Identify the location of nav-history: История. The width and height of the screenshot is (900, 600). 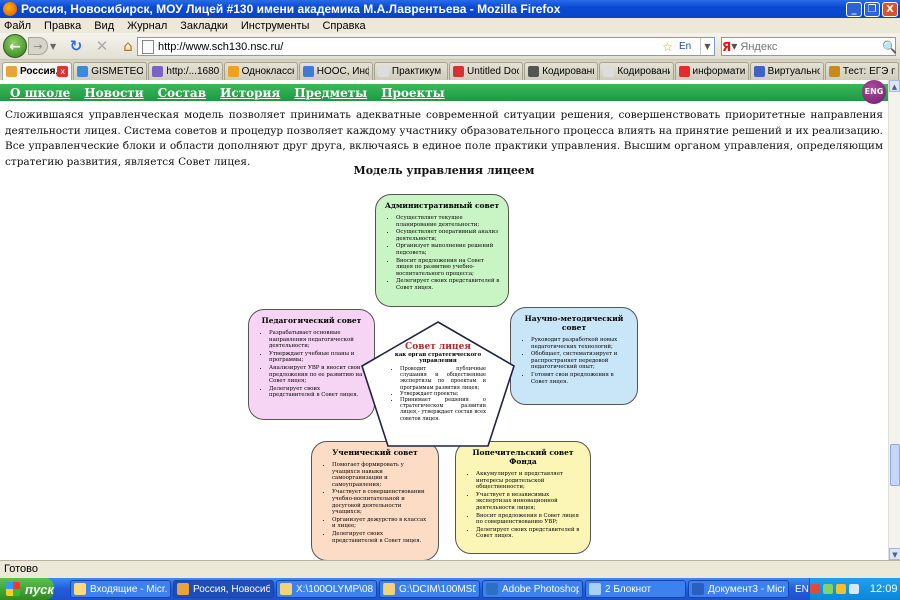
(250, 93).